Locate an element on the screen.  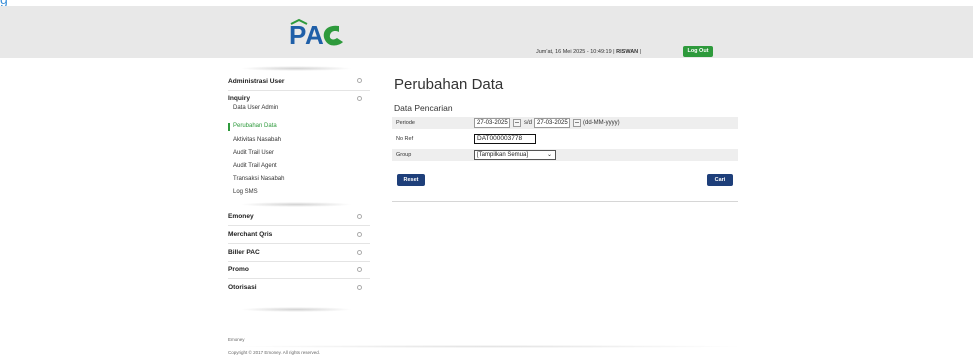
noref-input: DAT000003778 is located at coordinates (505, 139).